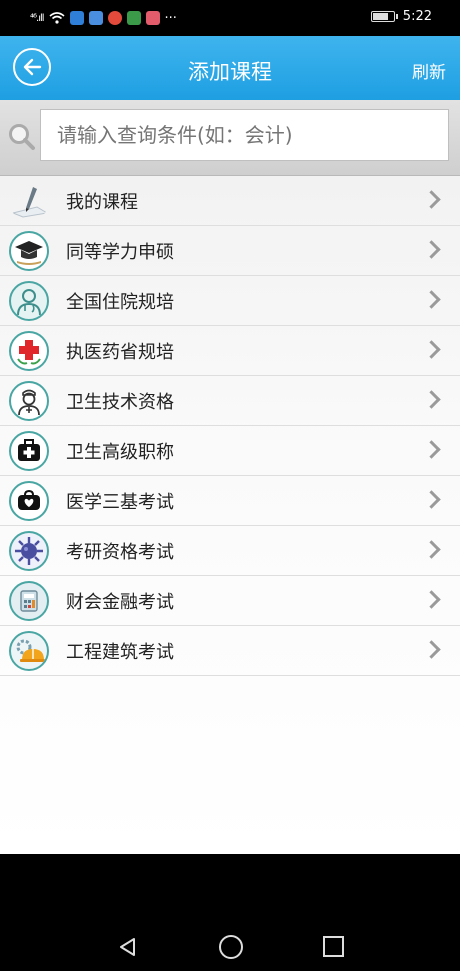  I want to click on wifi-icon, so click(57, 18).